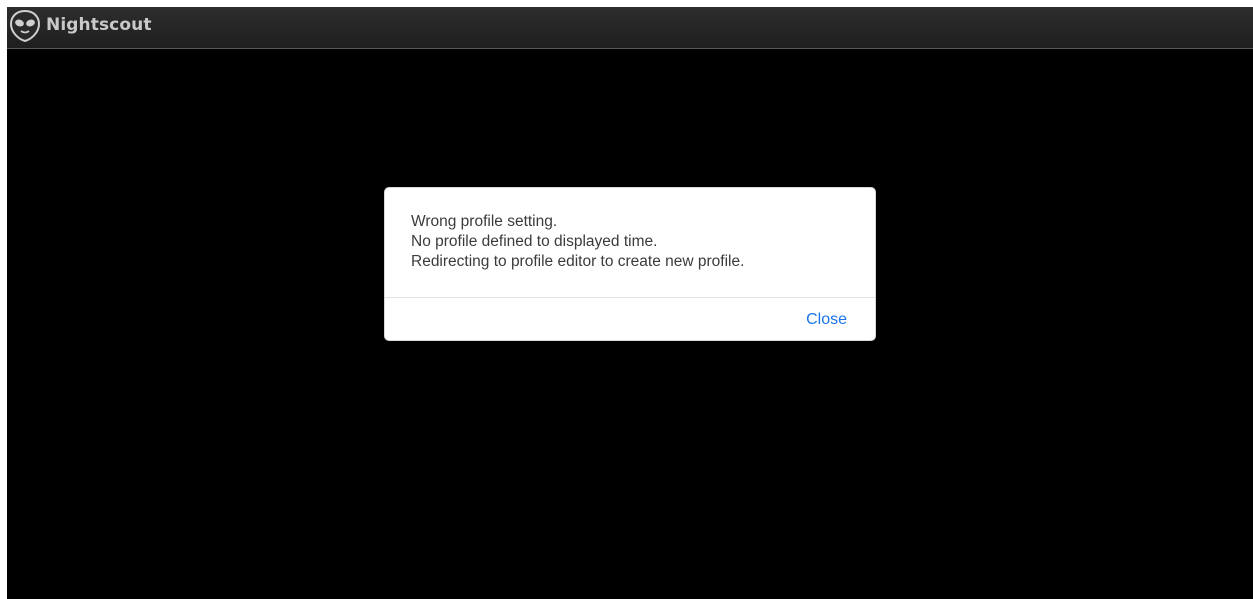  I want to click on app-title: Nightscout, so click(99, 25).